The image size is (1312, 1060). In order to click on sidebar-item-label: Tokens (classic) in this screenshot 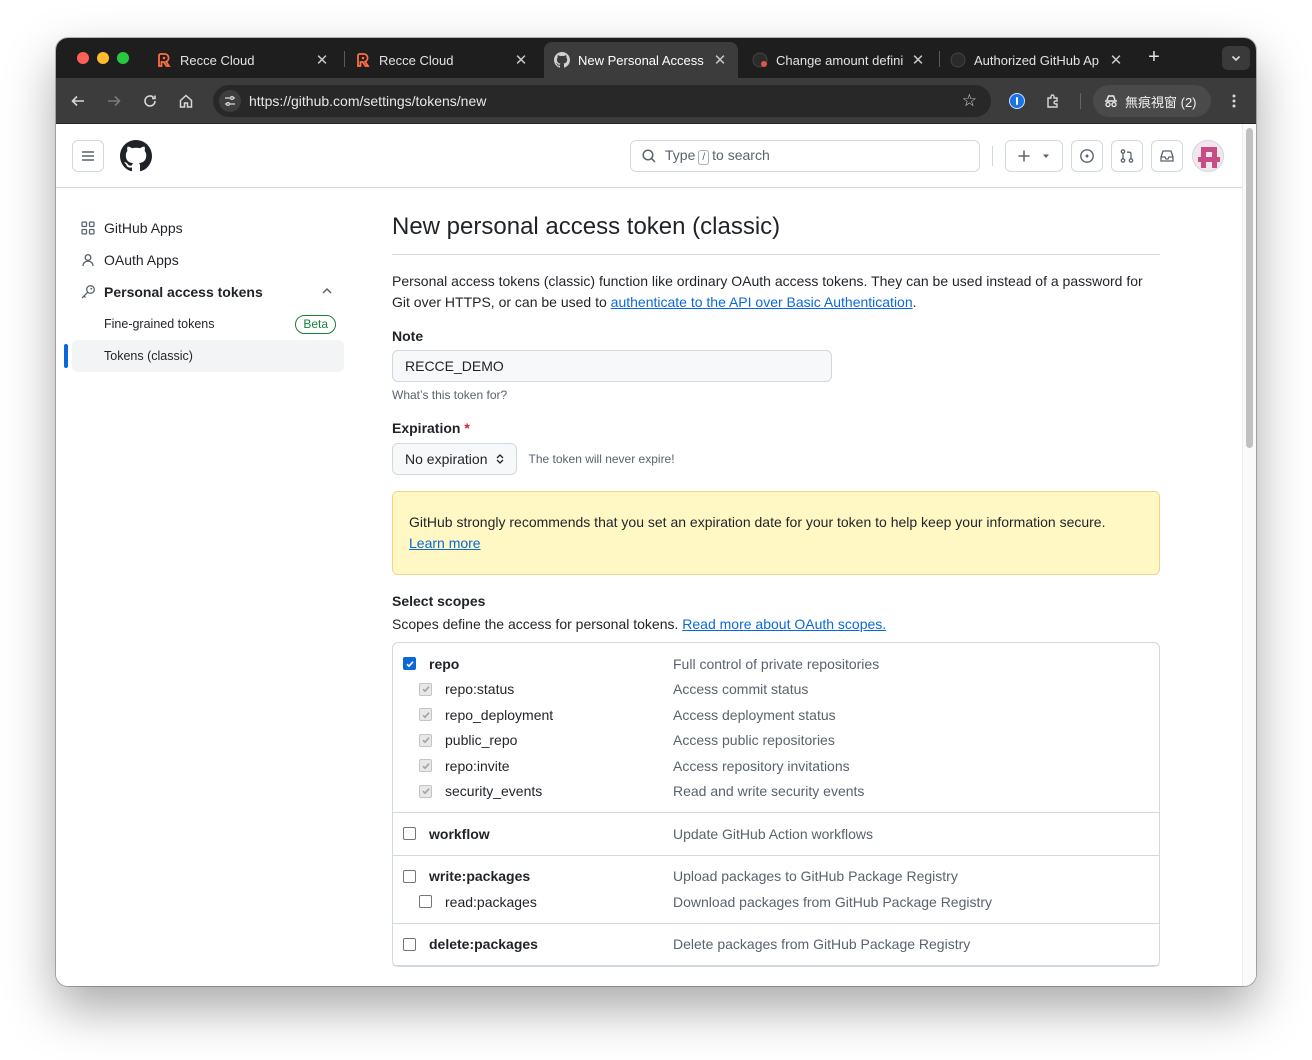, I will do `click(148, 356)`.